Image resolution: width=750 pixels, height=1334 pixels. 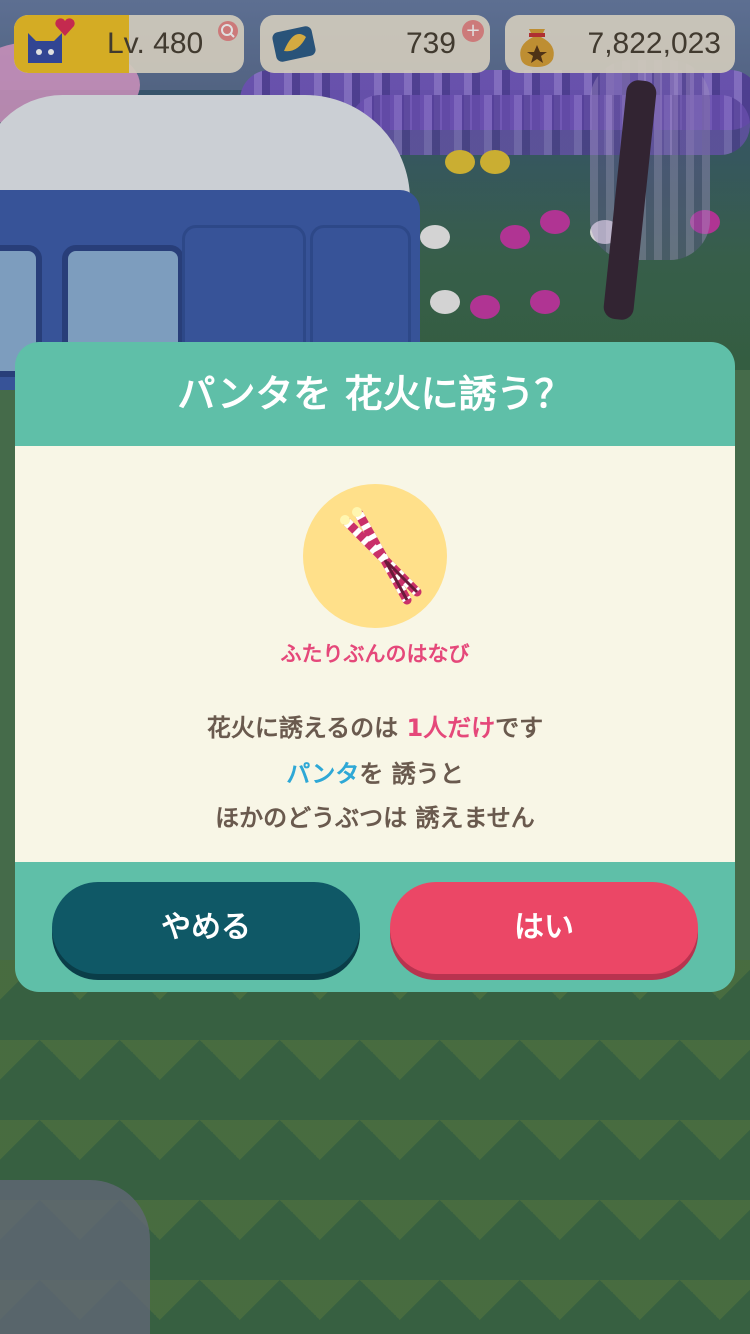 I want to click on dialog-title: パンタを 花火に誘う？, so click(x=375, y=394).